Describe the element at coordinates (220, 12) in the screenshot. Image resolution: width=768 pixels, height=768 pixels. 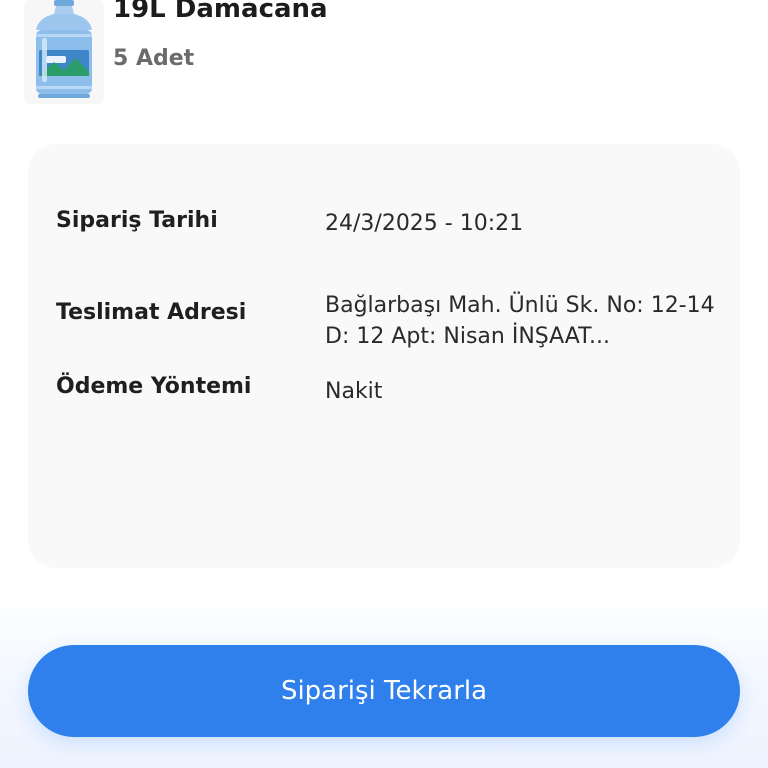
I see `product-name: 19L Damacana` at that location.